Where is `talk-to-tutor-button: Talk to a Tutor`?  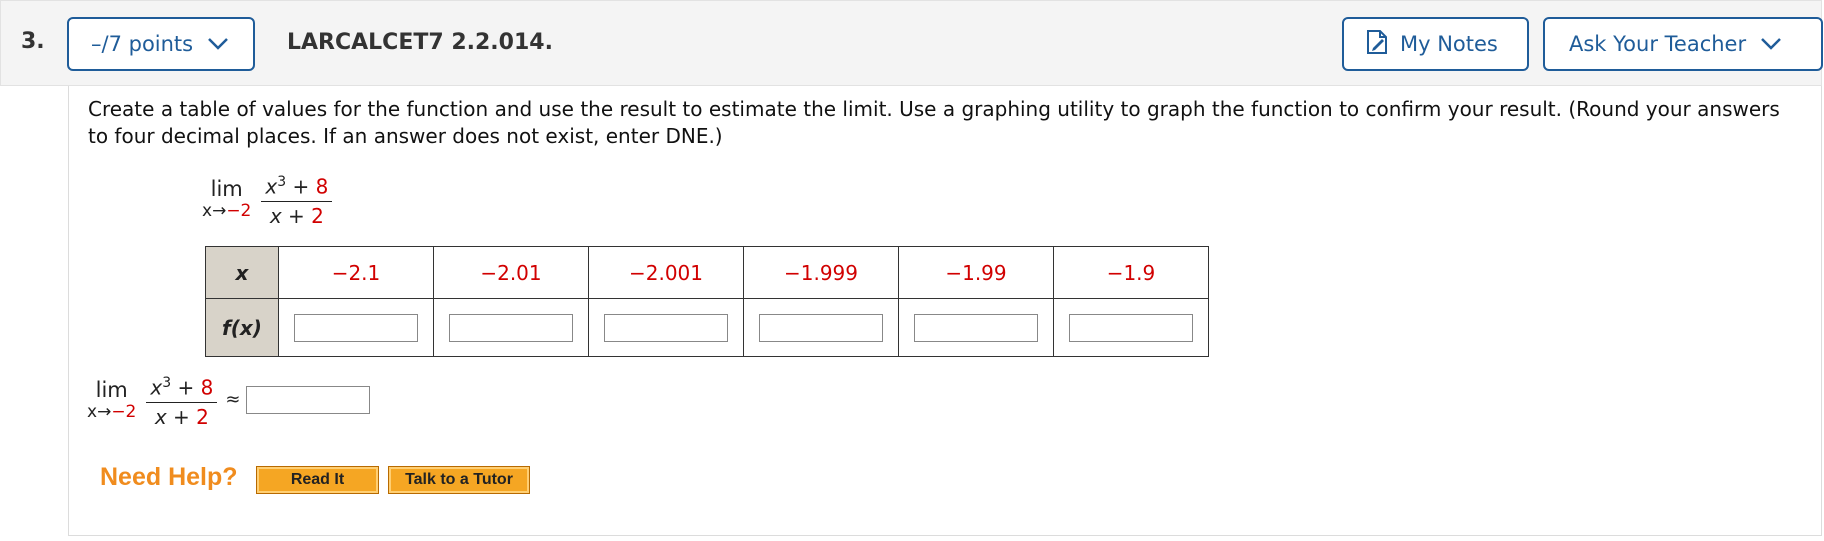 talk-to-tutor-button: Talk to a Tutor is located at coordinates (459, 480).